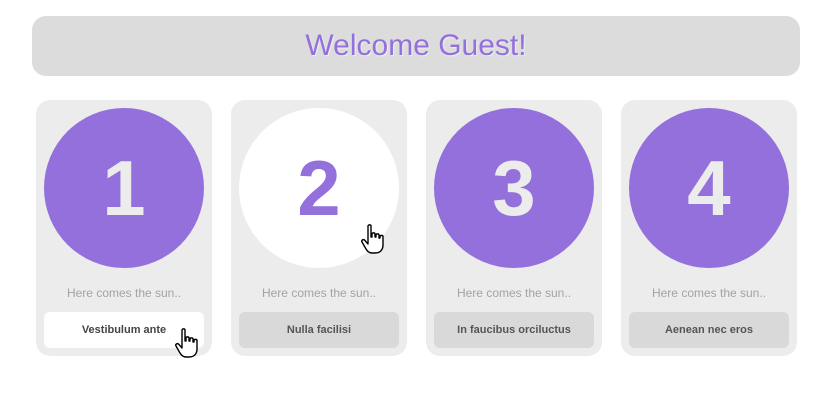  What do you see at coordinates (514, 293) in the screenshot?
I see `card-3-caption: Here comes the sun..` at bounding box center [514, 293].